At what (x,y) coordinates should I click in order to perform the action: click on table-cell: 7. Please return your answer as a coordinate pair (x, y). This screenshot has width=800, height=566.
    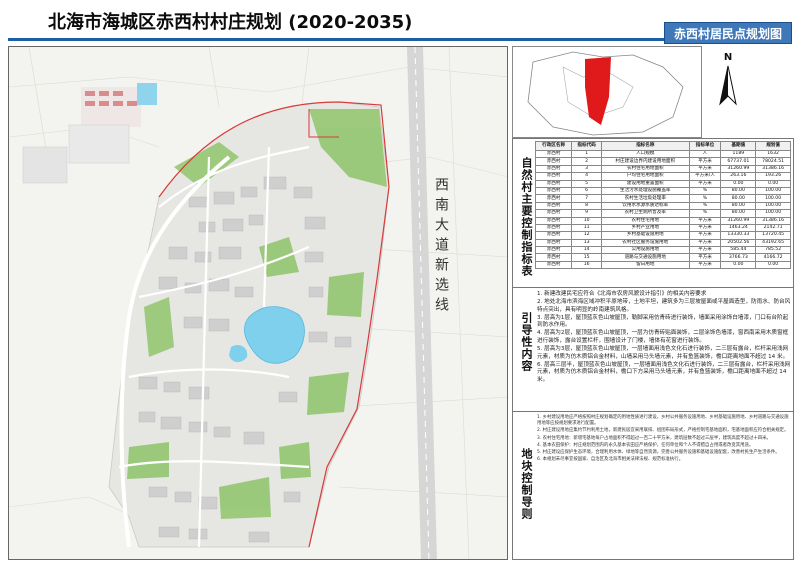
    Looking at the image, I should click on (587, 198).